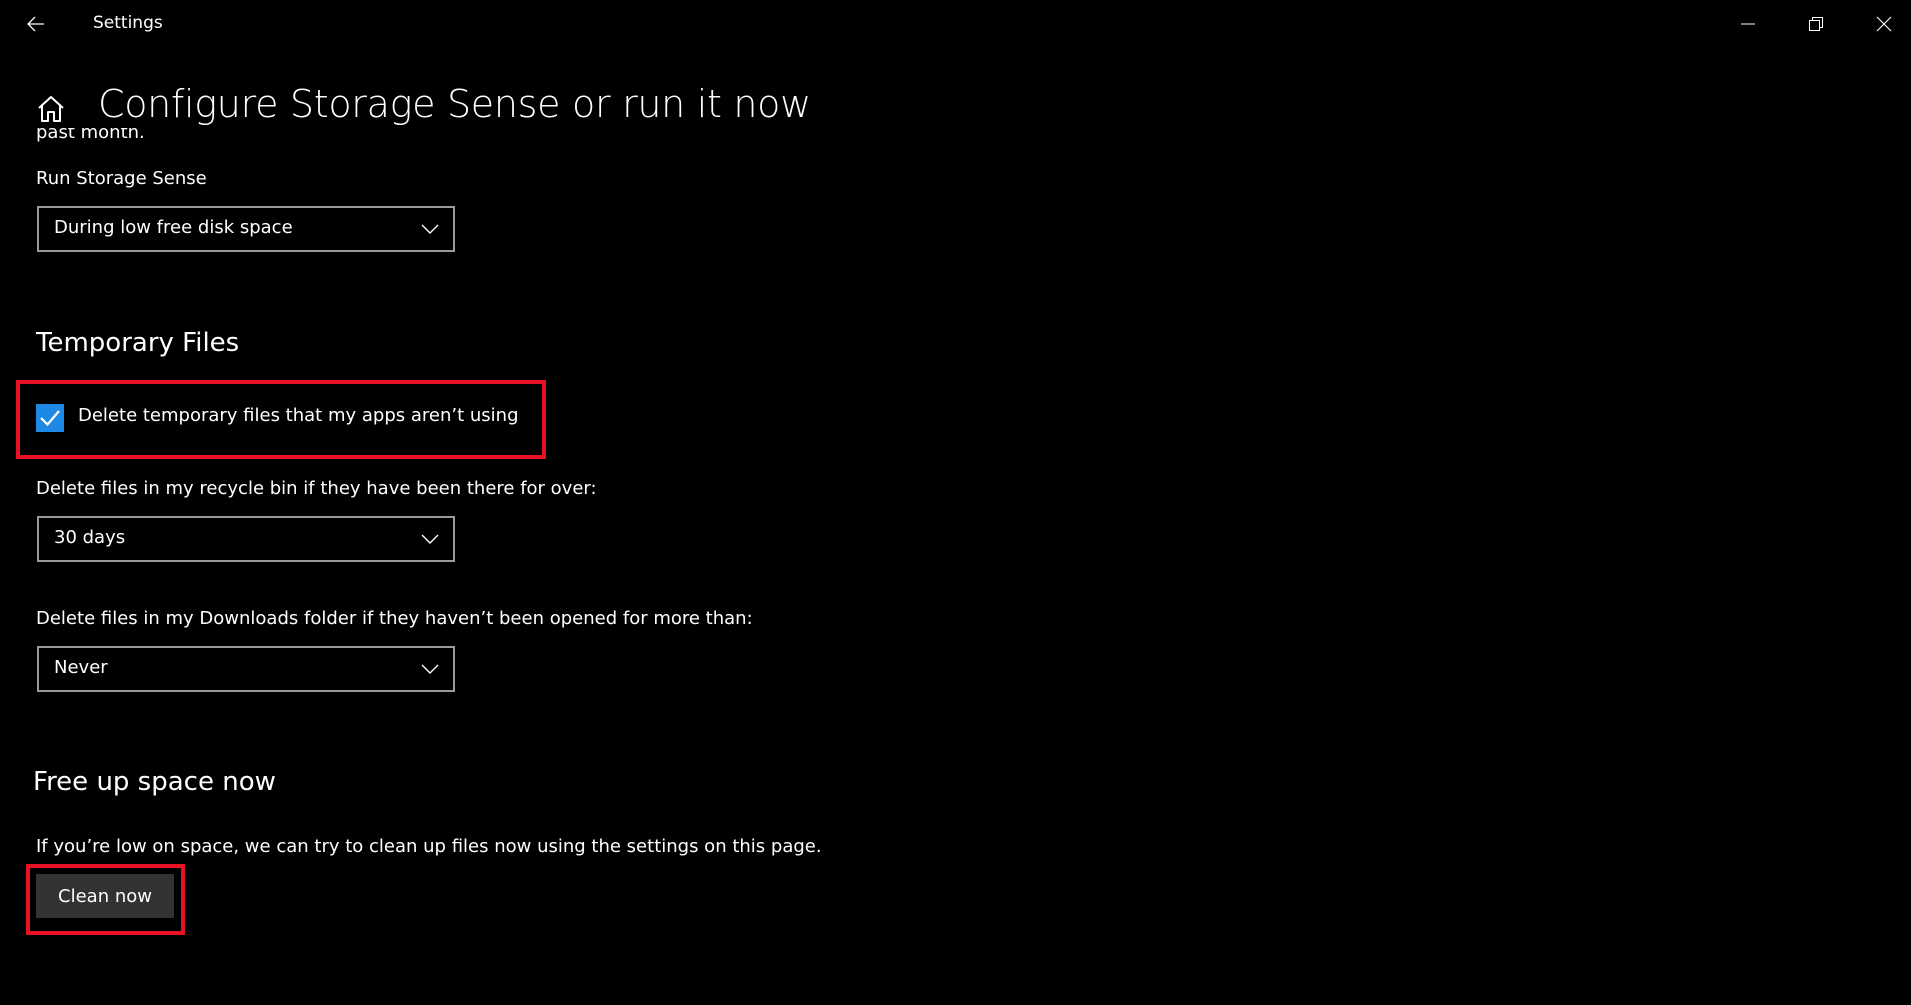 This screenshot has width=1911, height=1005. I want to click on run-storage-sense-dropdown: During low free disk space, so click(246, 229).